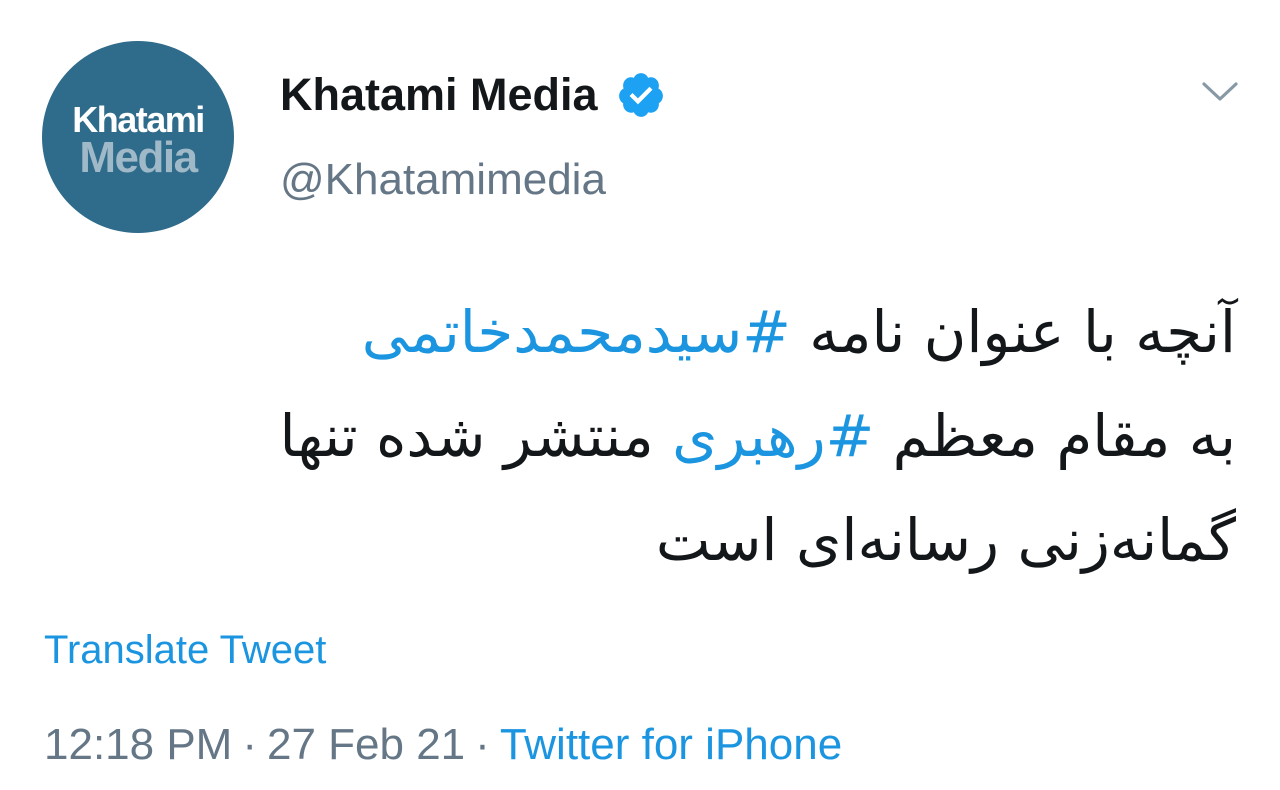  What do you see at coordinates (1055, 436) in the screenshot?
I see `tweet-text-segment: به مقام معظم` at bounding box center [1055, 436].